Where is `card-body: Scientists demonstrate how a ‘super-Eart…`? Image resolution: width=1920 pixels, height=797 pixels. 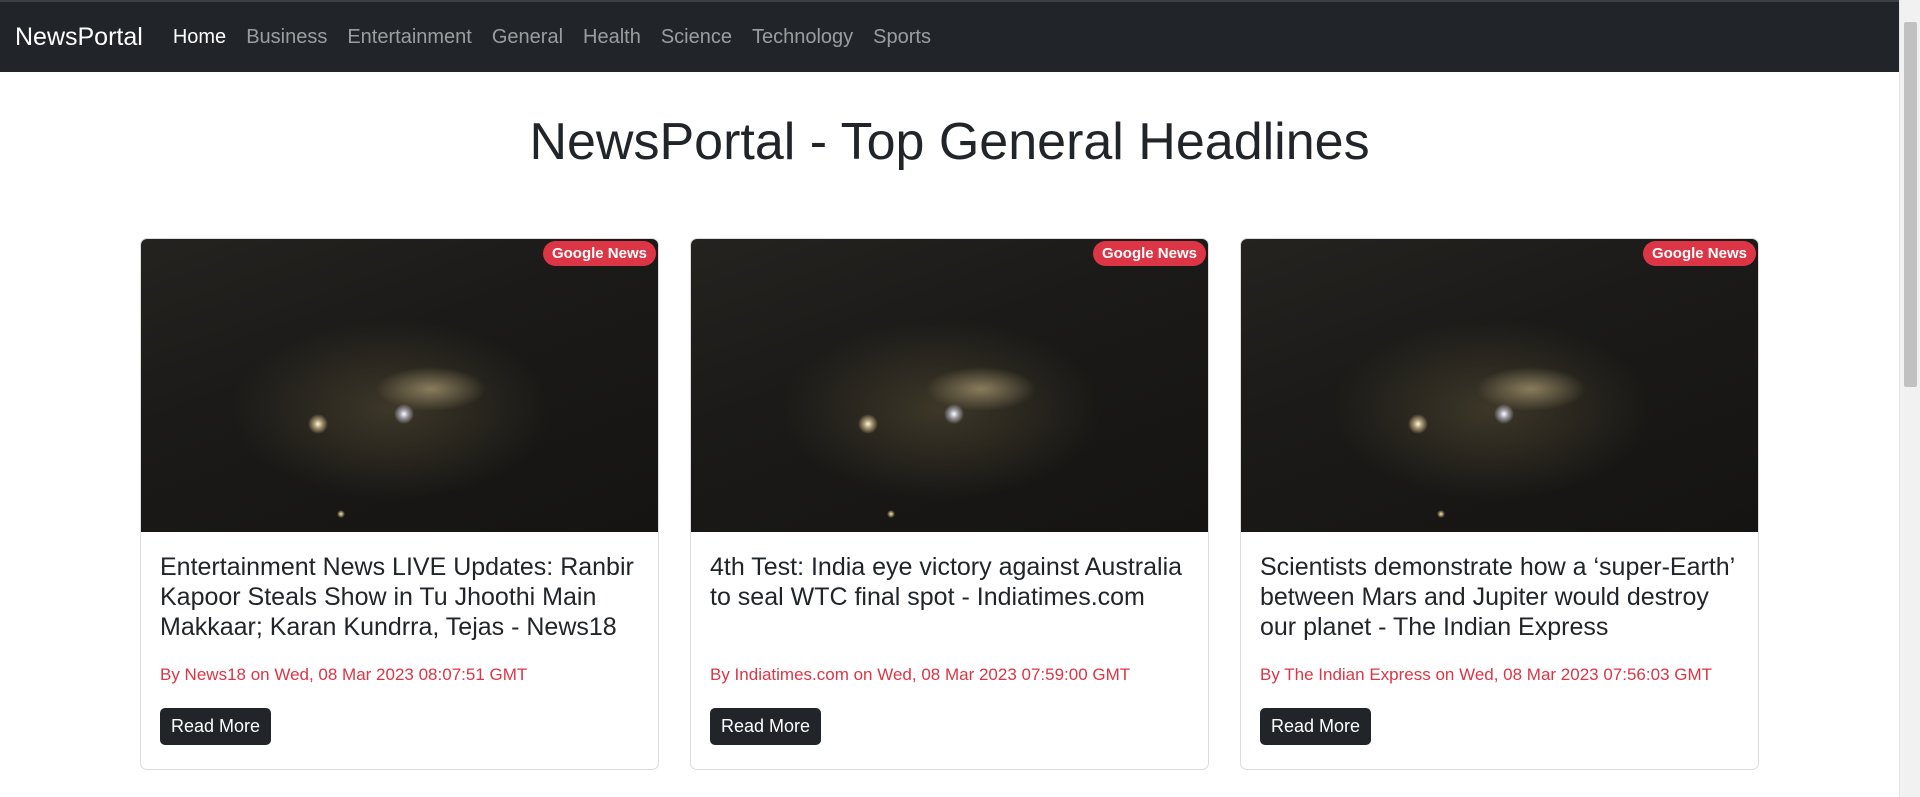 card-body: Scientists demonstrate how a ‘super-Eart… is located at coordinates (1499, 638).